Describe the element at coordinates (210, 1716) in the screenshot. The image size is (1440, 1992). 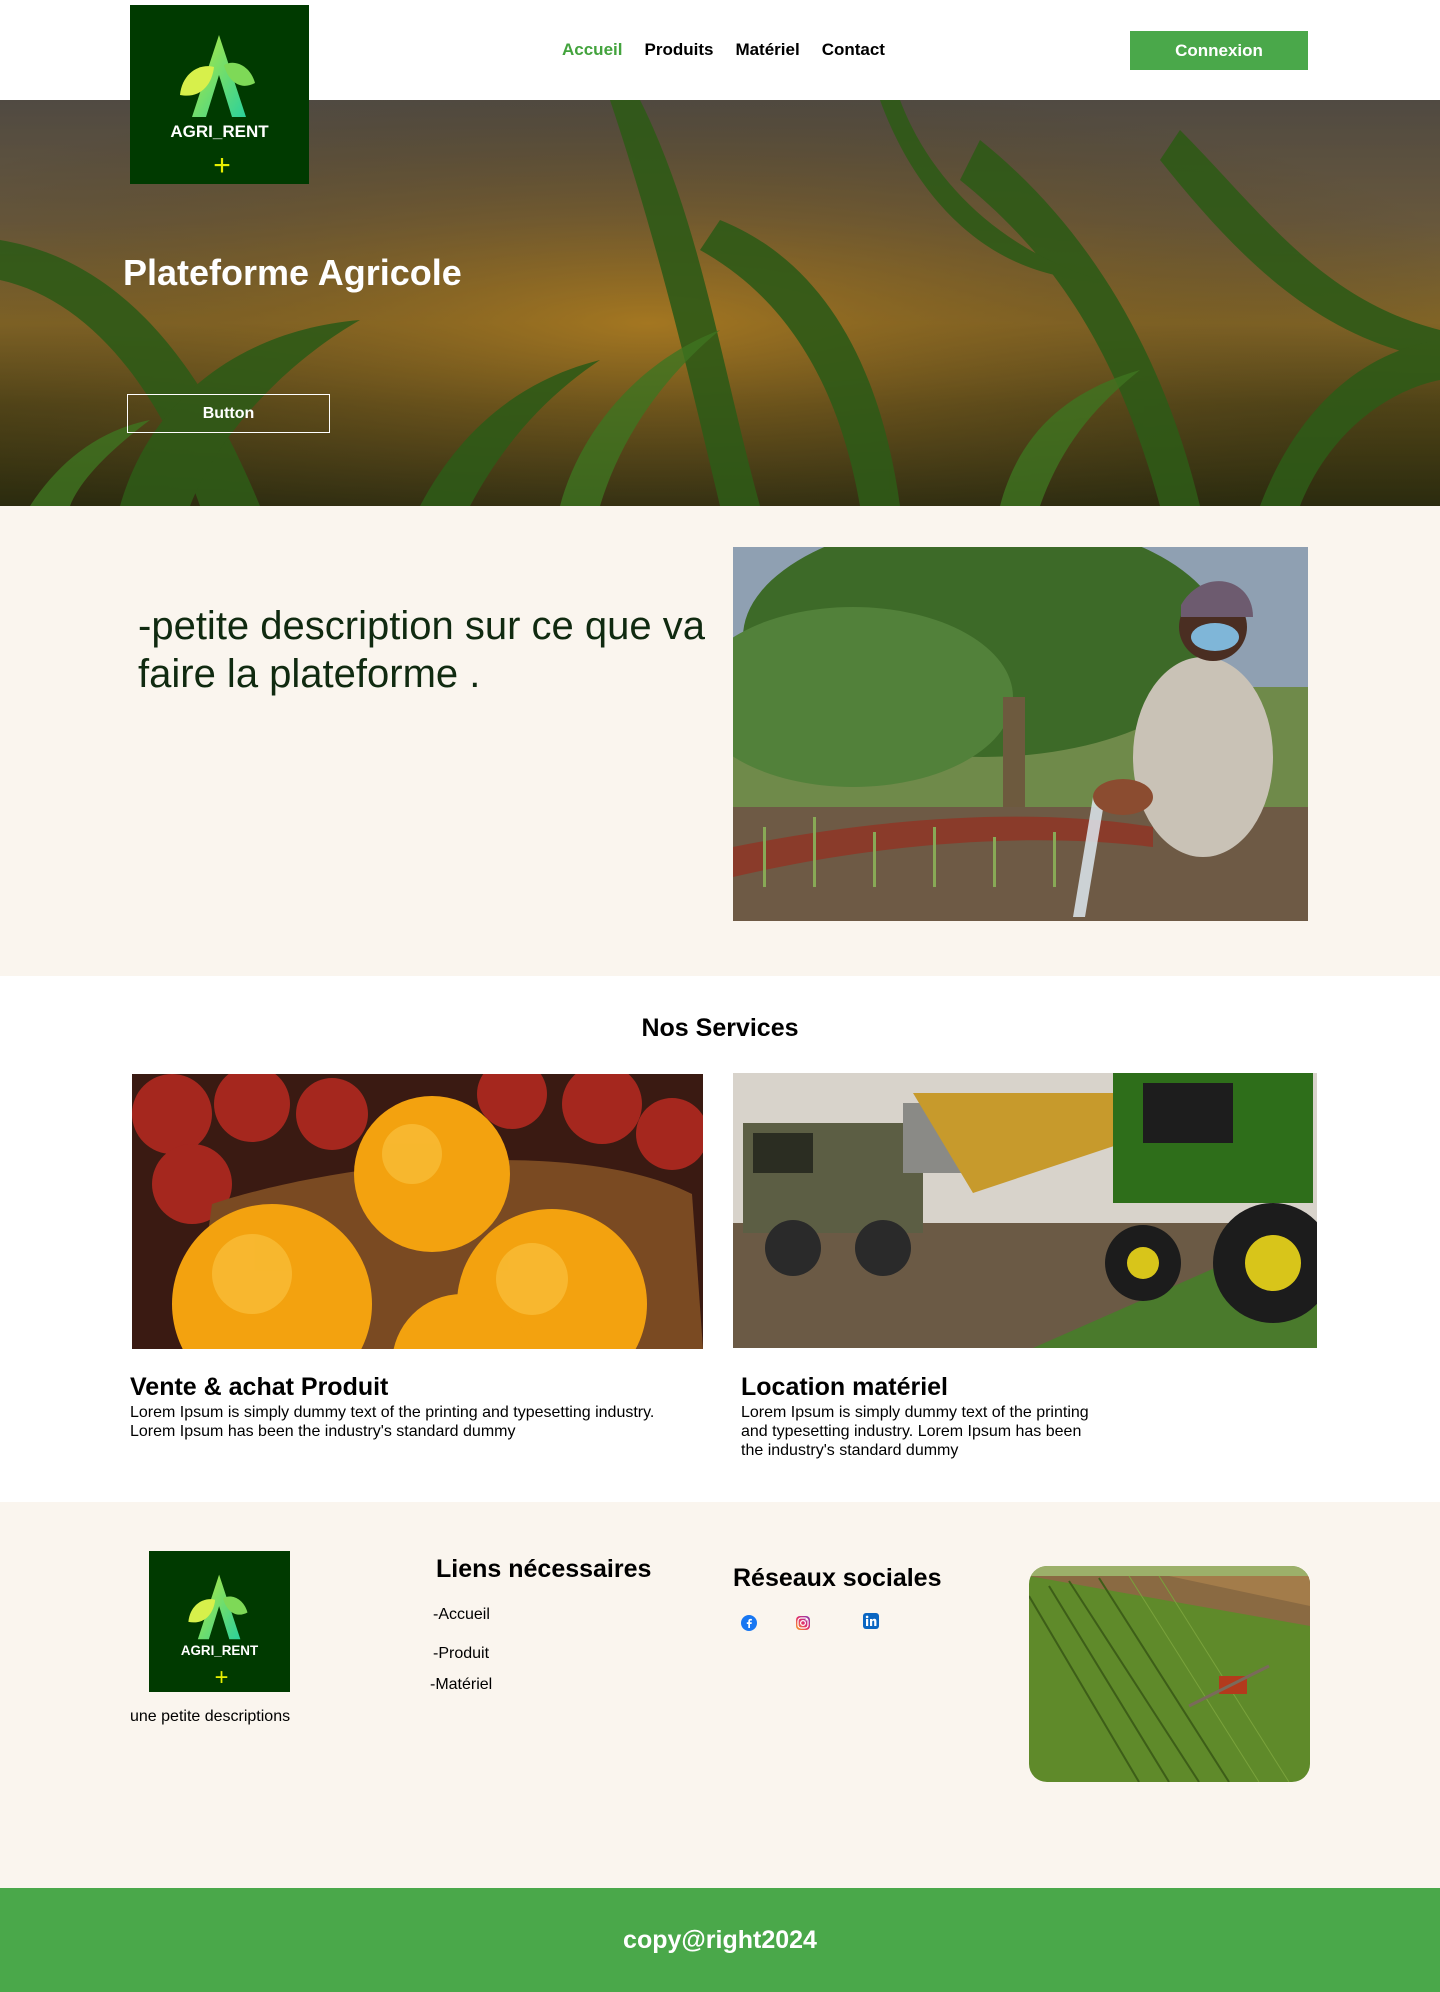
I see `footer-description: une petite descriptions` at that location.